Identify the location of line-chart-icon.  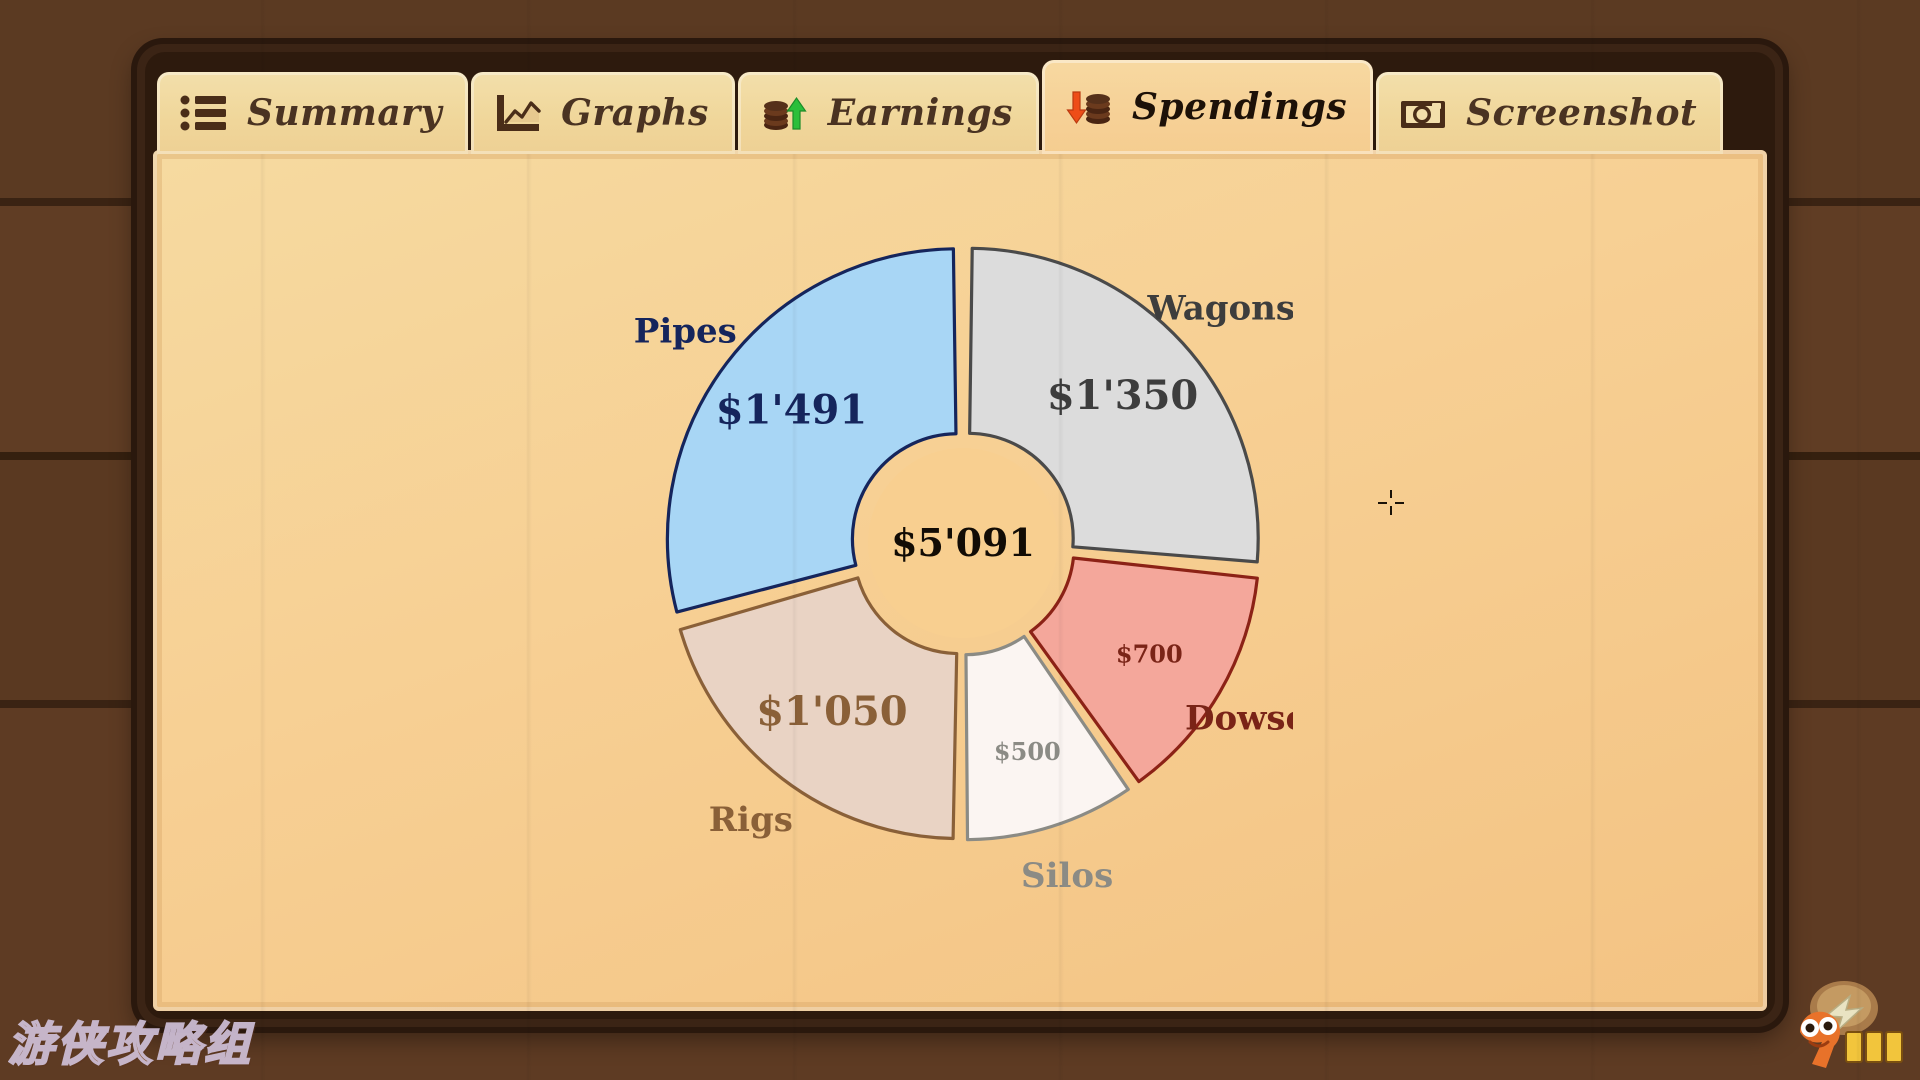
(519, 113).